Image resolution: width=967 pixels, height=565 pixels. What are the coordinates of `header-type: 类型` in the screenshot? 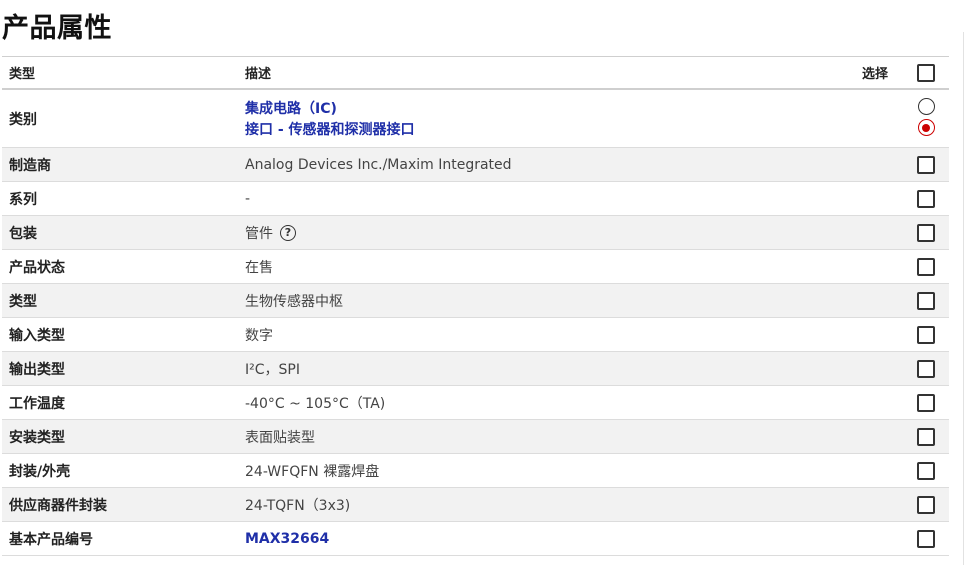 It's located at (22, 74).